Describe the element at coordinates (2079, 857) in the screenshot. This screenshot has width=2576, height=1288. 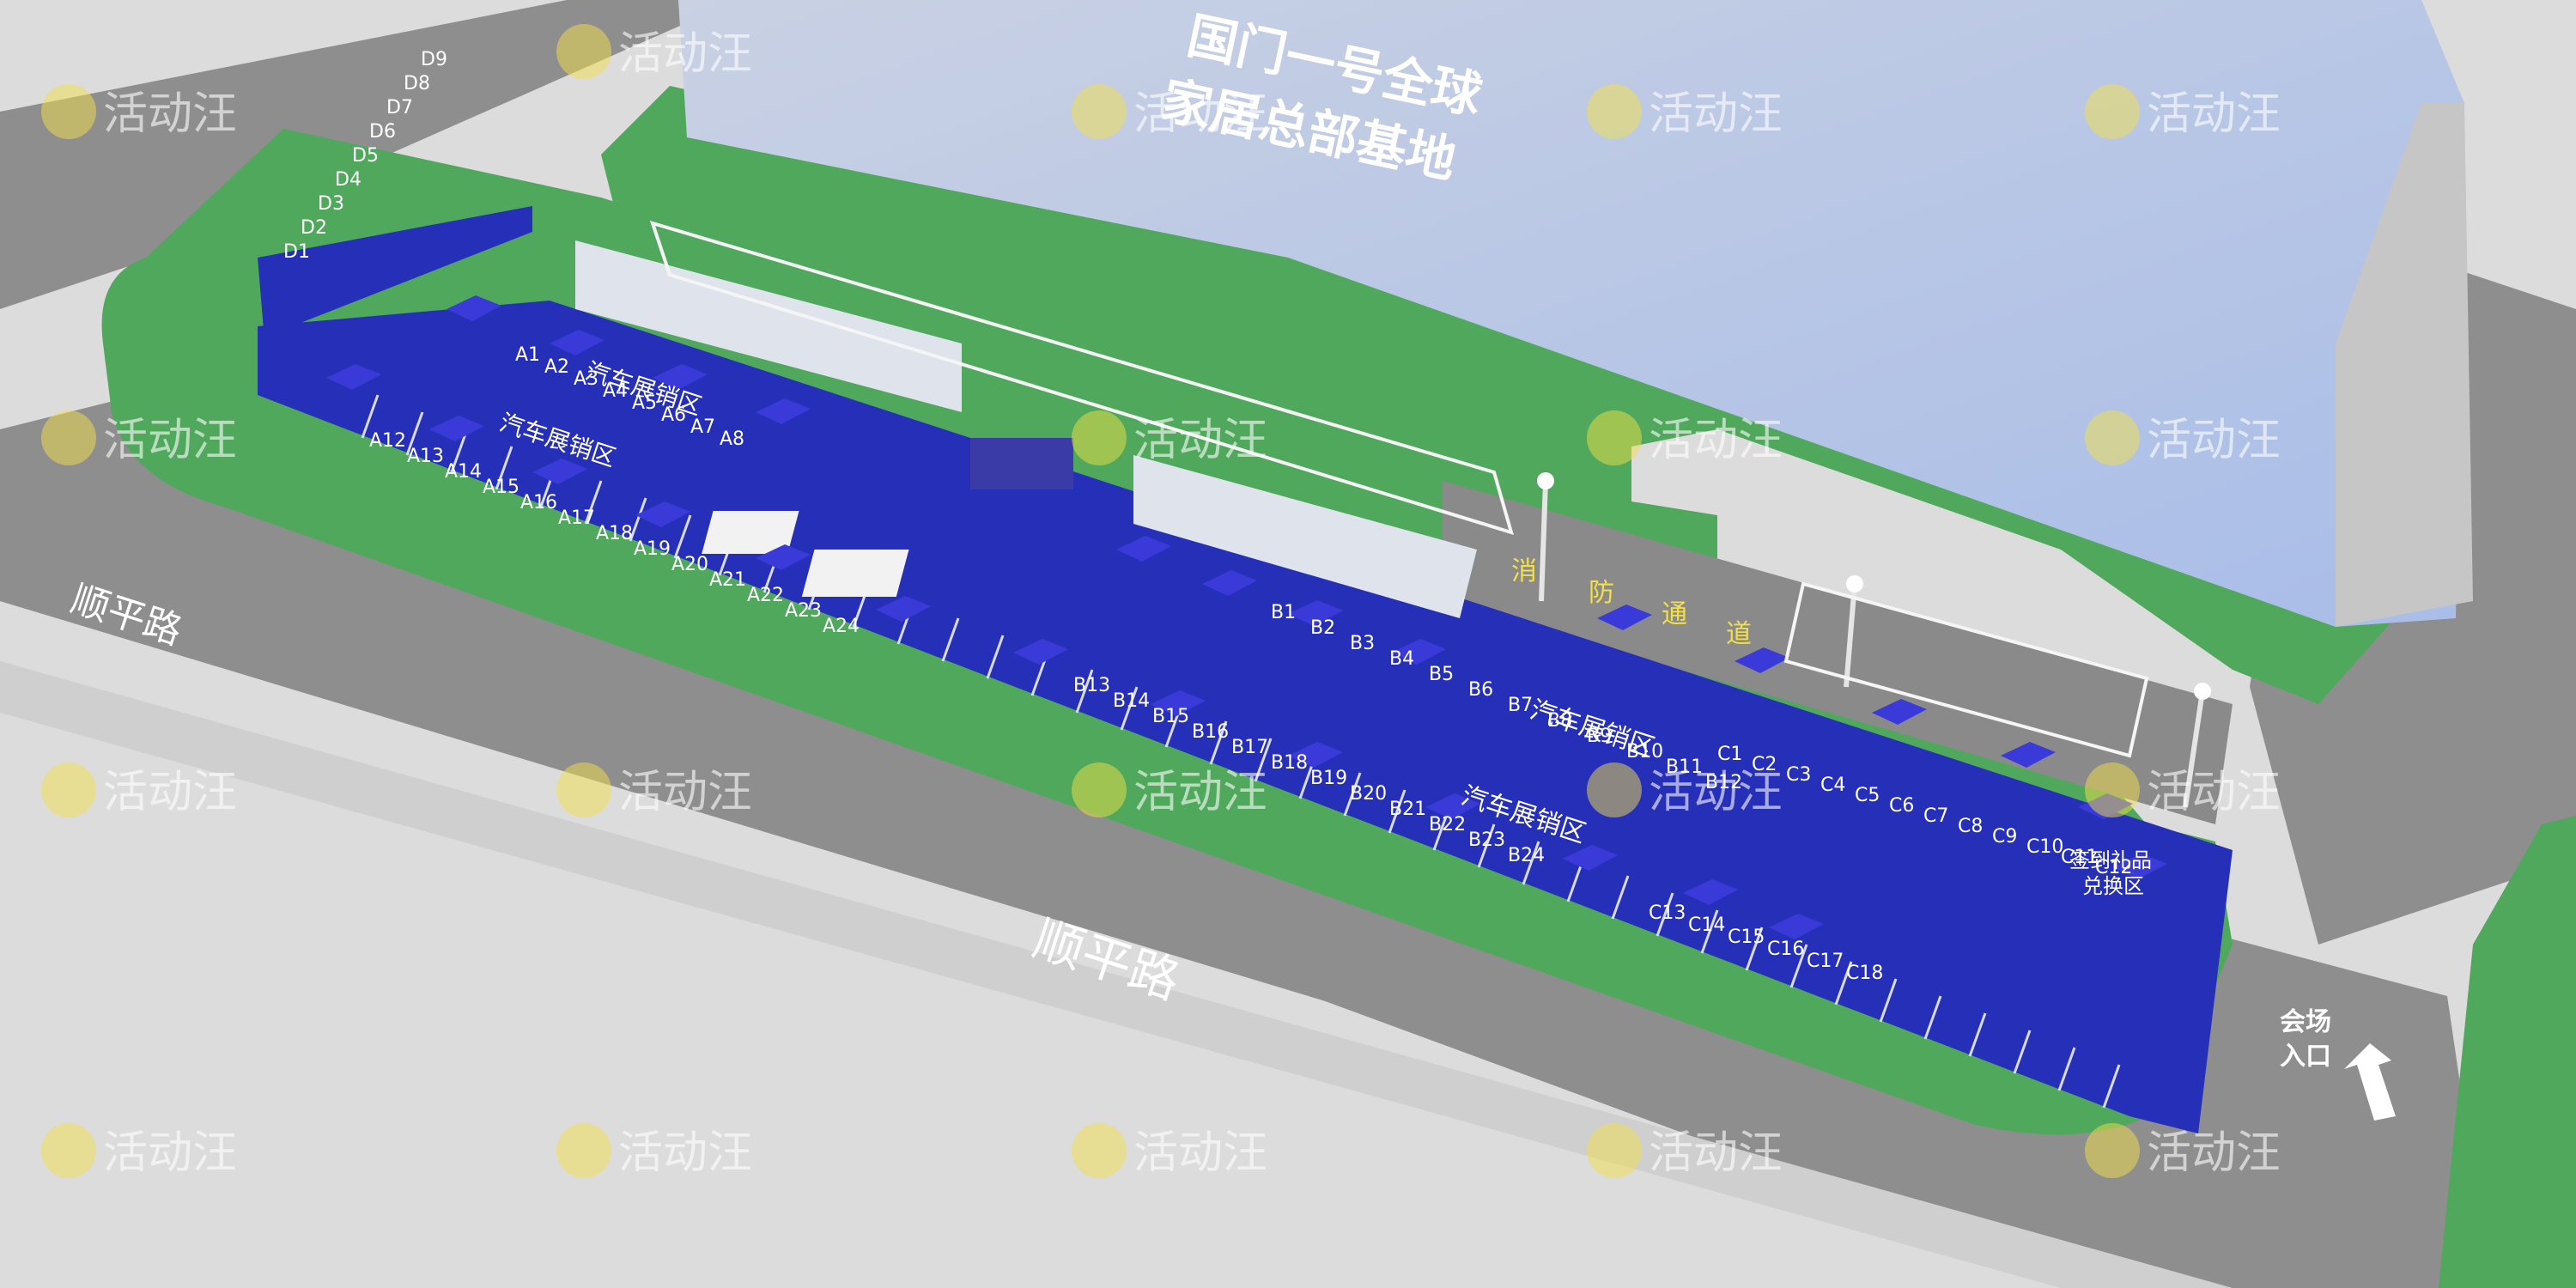
I see `parking-slot-c11: C11` at that location.